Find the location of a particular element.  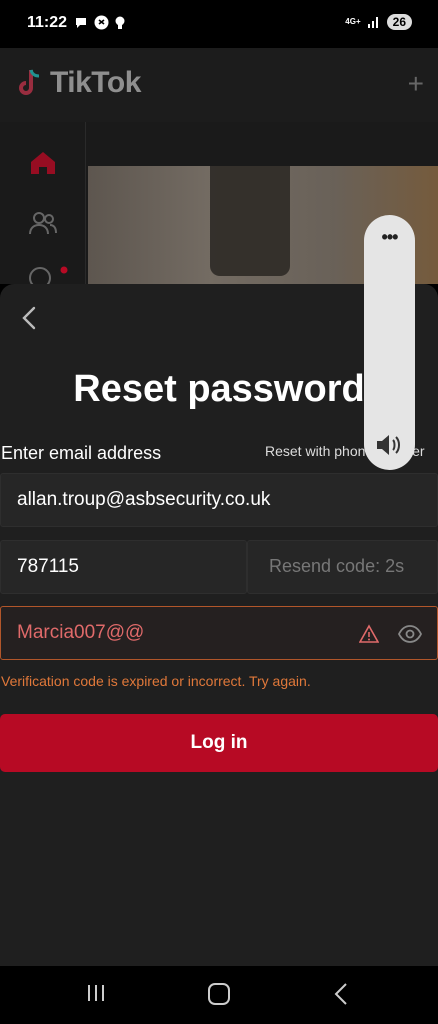

app-logo: TikTok is located at coordinates (79, 83).